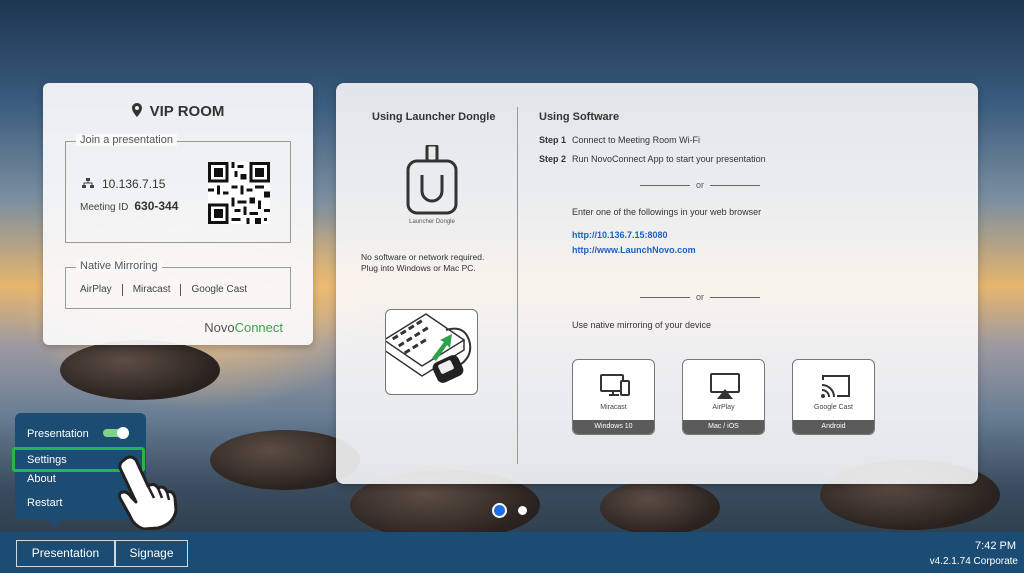 The width and height of the screenshot is (1024, 573). Describe the element at coordinates (423, 257) in the screenshot. I see `dongle-description-line: No software or network required.` at that location.